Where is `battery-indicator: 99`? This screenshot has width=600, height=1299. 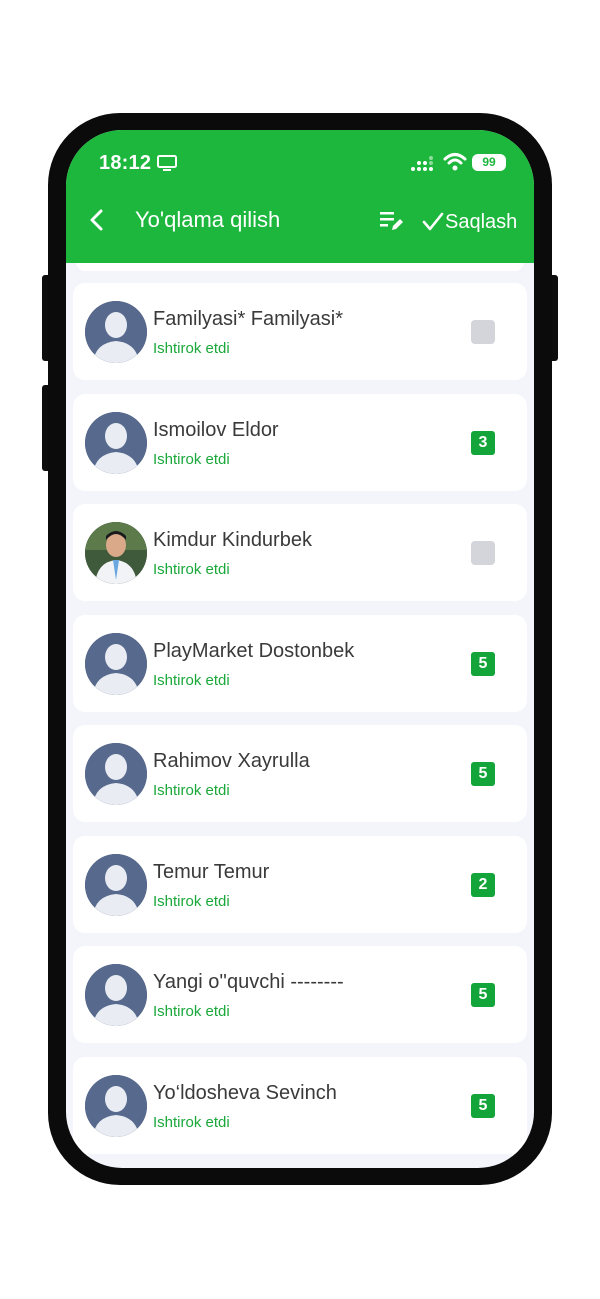 battery-indicator: 99 is located at coordinates (489, 162).